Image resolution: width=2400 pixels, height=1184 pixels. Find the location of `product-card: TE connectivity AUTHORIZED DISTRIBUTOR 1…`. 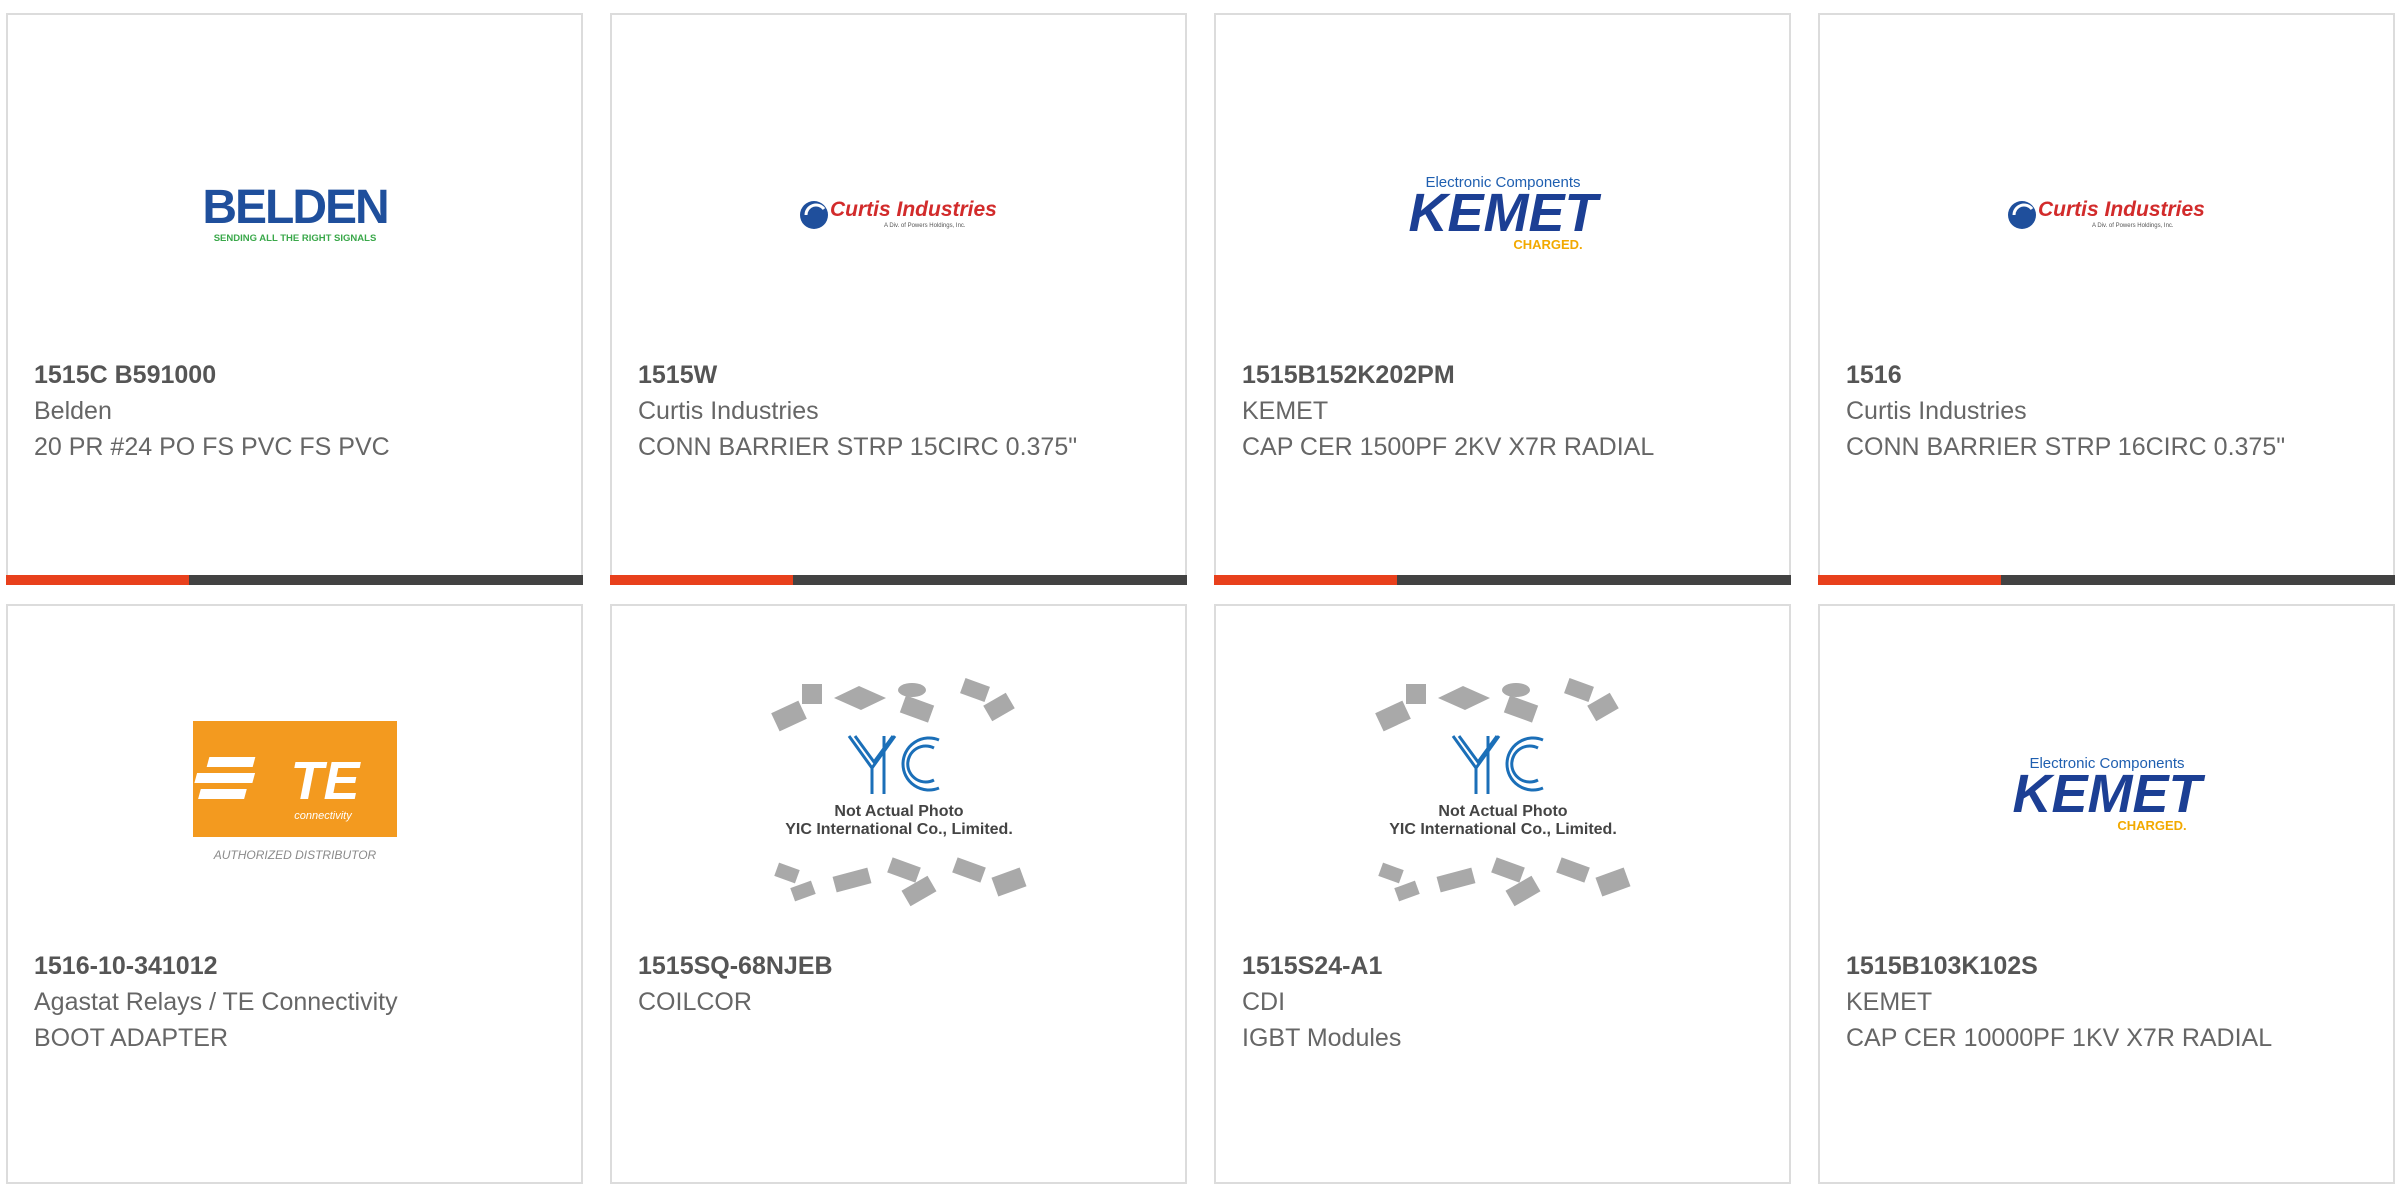

product-card: TE connectivity AUTHORIZED DISTRIBUTOR 1… is located at coordinates (294, 894).